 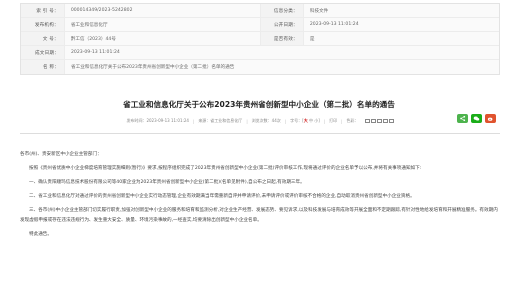 I want to click on view-count: 浏览次数：44次, so click(x=266, y=120).